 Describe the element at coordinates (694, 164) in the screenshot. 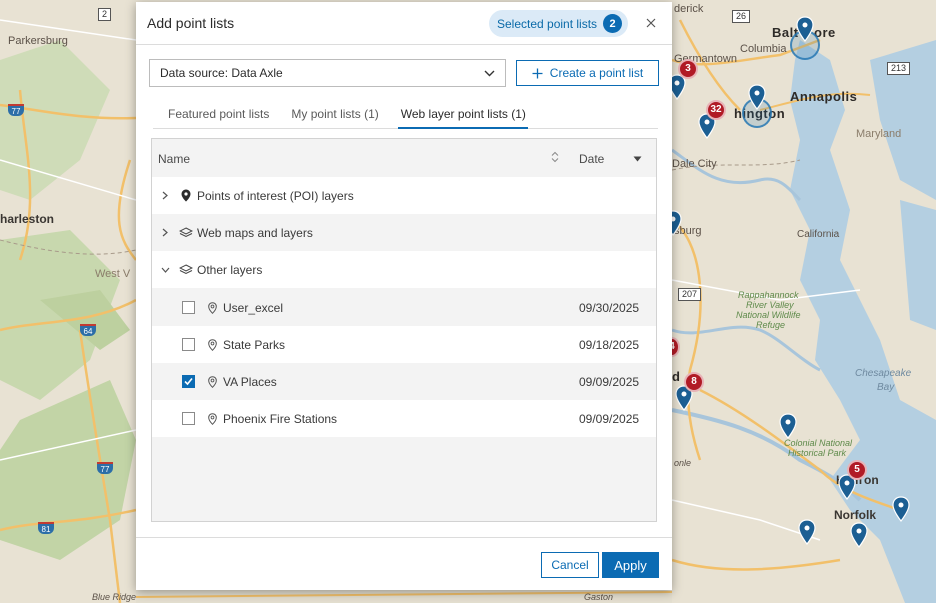

I see `map-label-dale-city: Dale City` at that location.